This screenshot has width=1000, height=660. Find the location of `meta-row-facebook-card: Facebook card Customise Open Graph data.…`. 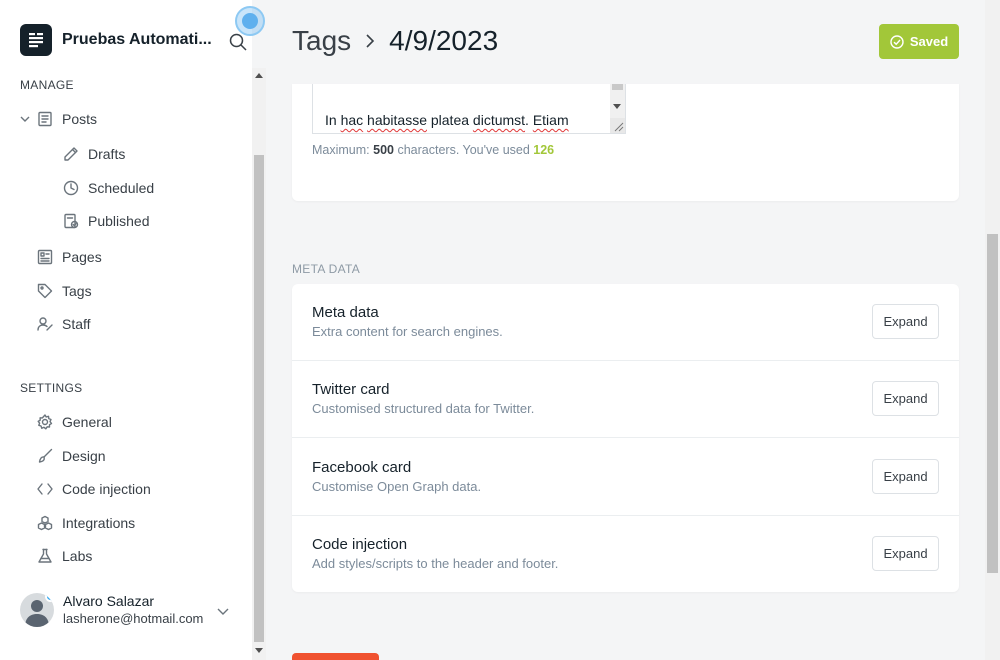

meta-row-facebook-card: Facebook card Customise Open Graph data.… is located at coordinates (625, 477).